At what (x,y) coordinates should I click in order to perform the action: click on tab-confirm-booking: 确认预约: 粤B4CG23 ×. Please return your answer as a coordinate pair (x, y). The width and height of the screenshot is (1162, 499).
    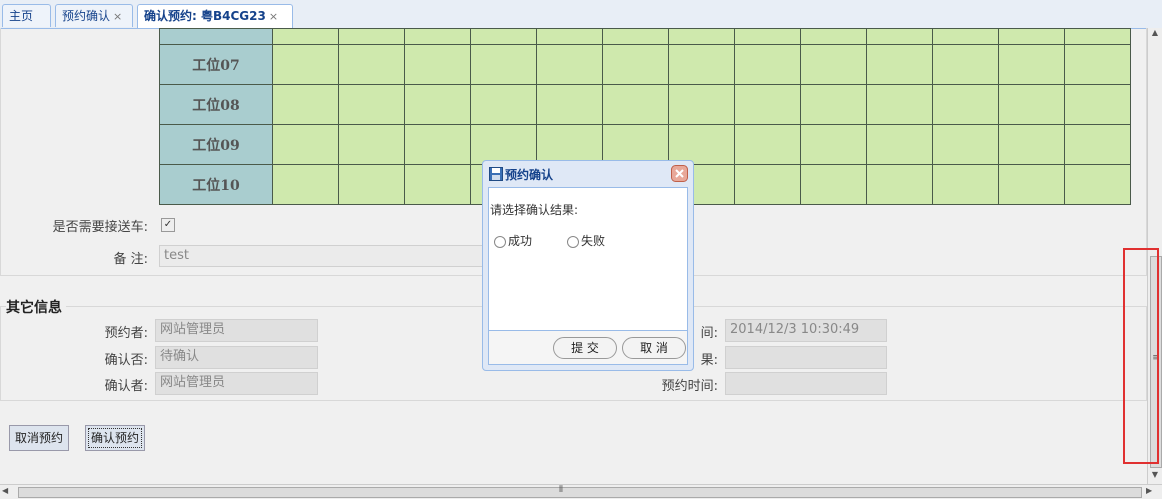
    Looking at the image, I should click on (215, 16).